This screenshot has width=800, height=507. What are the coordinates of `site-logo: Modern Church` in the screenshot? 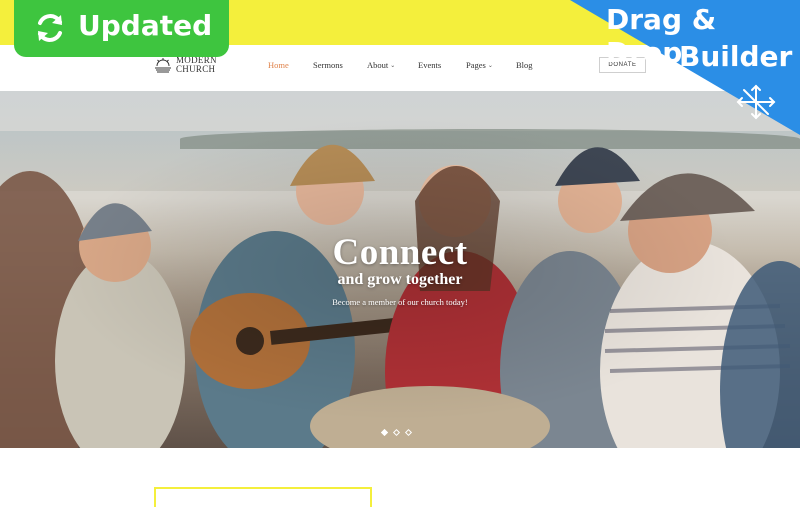 It's located at (189, 65).